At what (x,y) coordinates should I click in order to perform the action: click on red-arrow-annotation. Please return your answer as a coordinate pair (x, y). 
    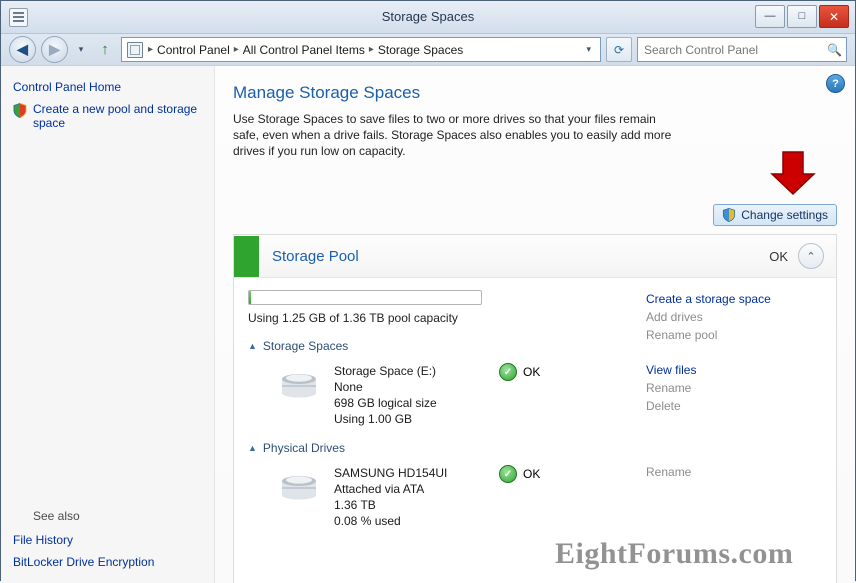
    Looking at the image, I should click on (793, 173).